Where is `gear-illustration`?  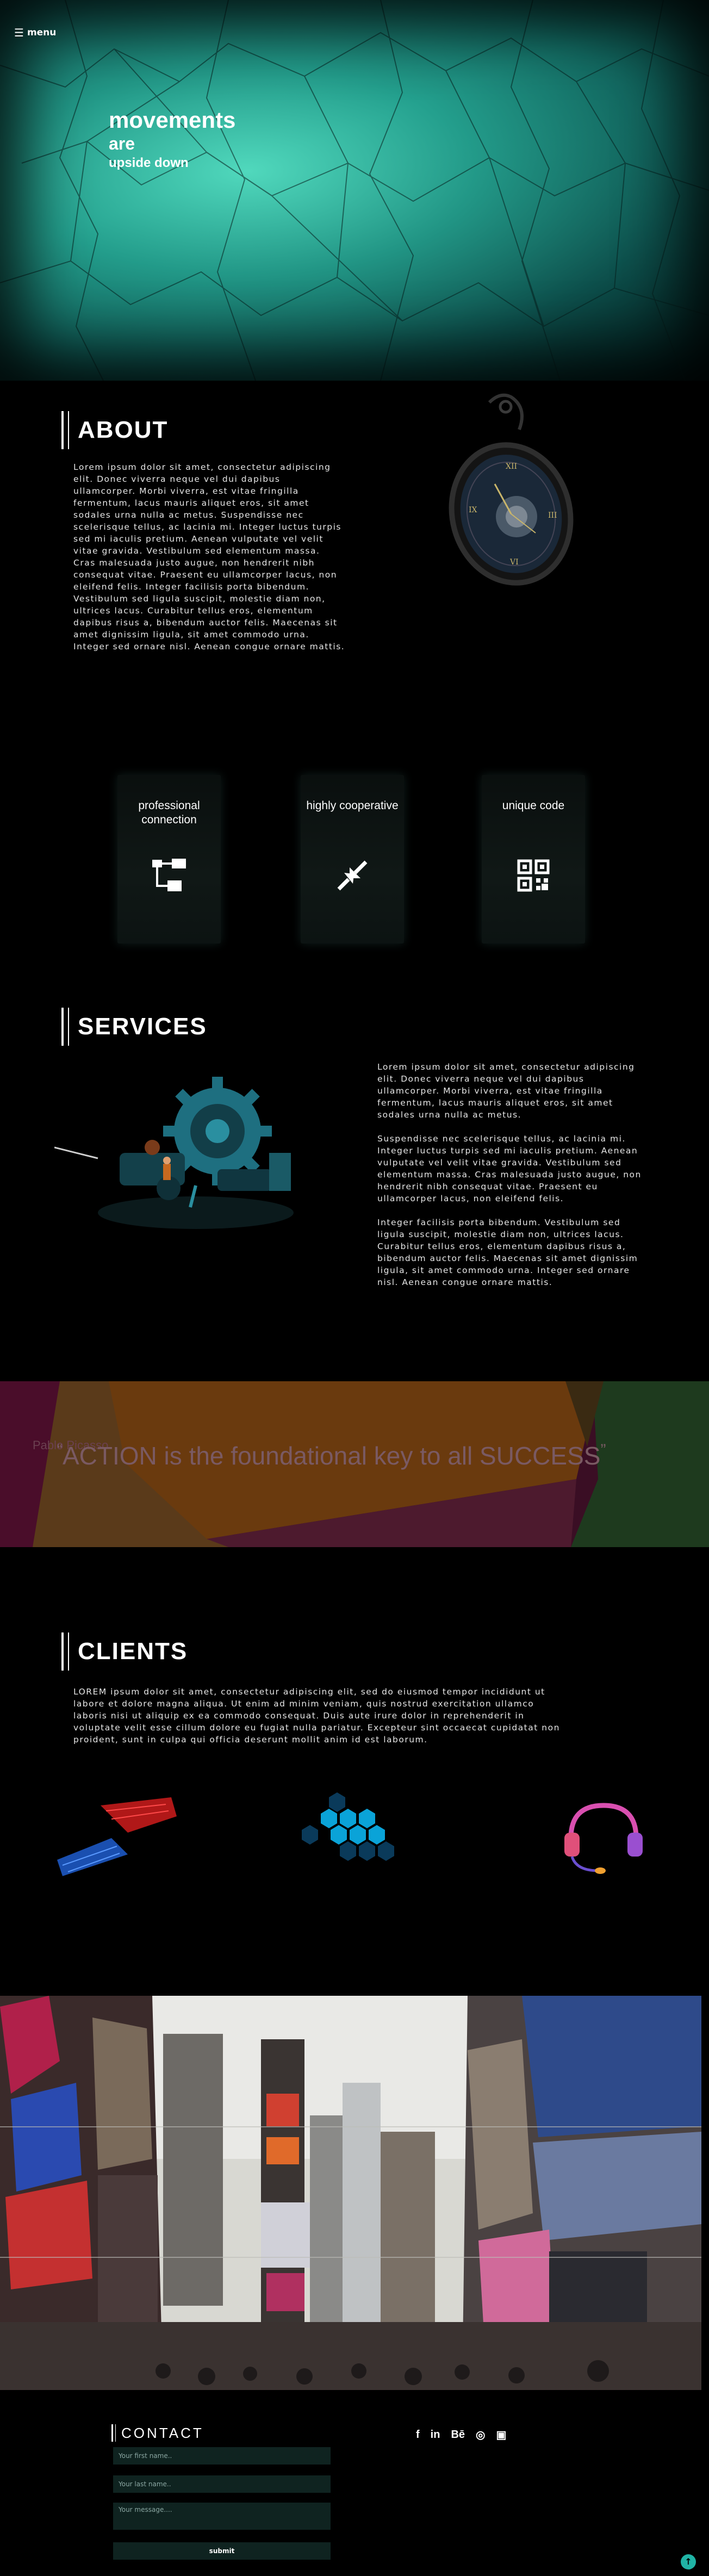
gear-illustration is located at coordinates (174, 1153).